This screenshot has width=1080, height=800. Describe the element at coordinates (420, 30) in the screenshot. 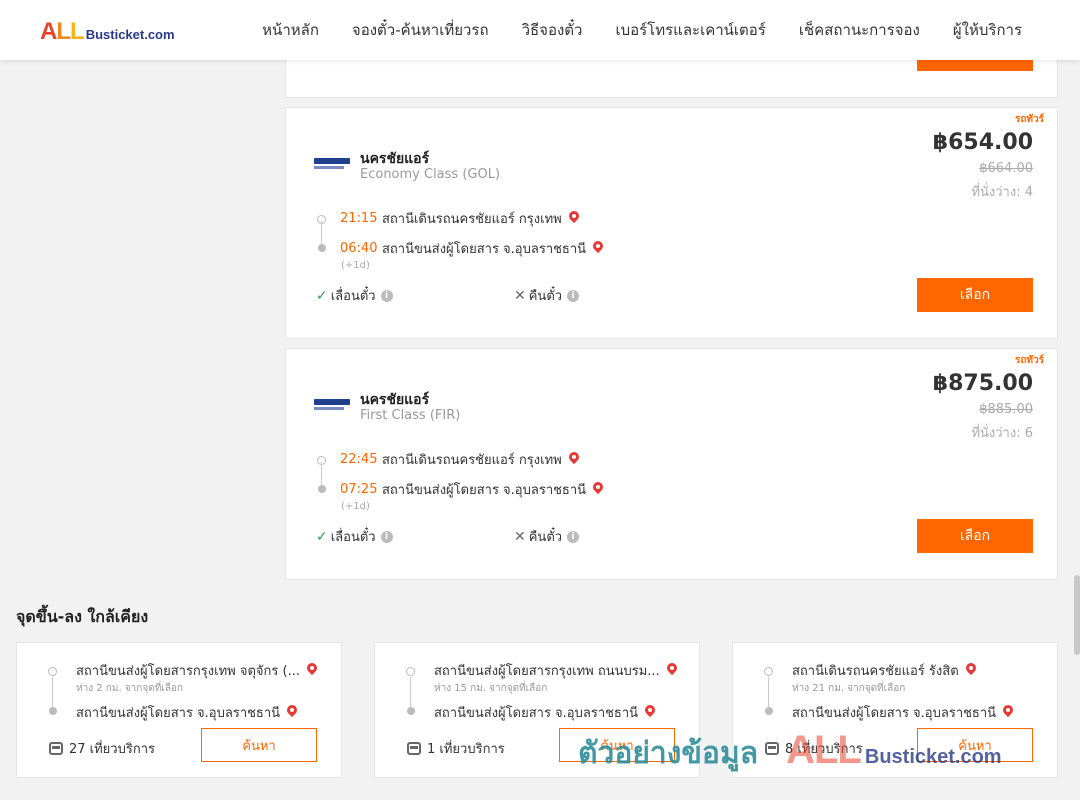

I see `nav-book-search: จองตั๋ว-ค้นหาเที่ยวรถ` at that location.